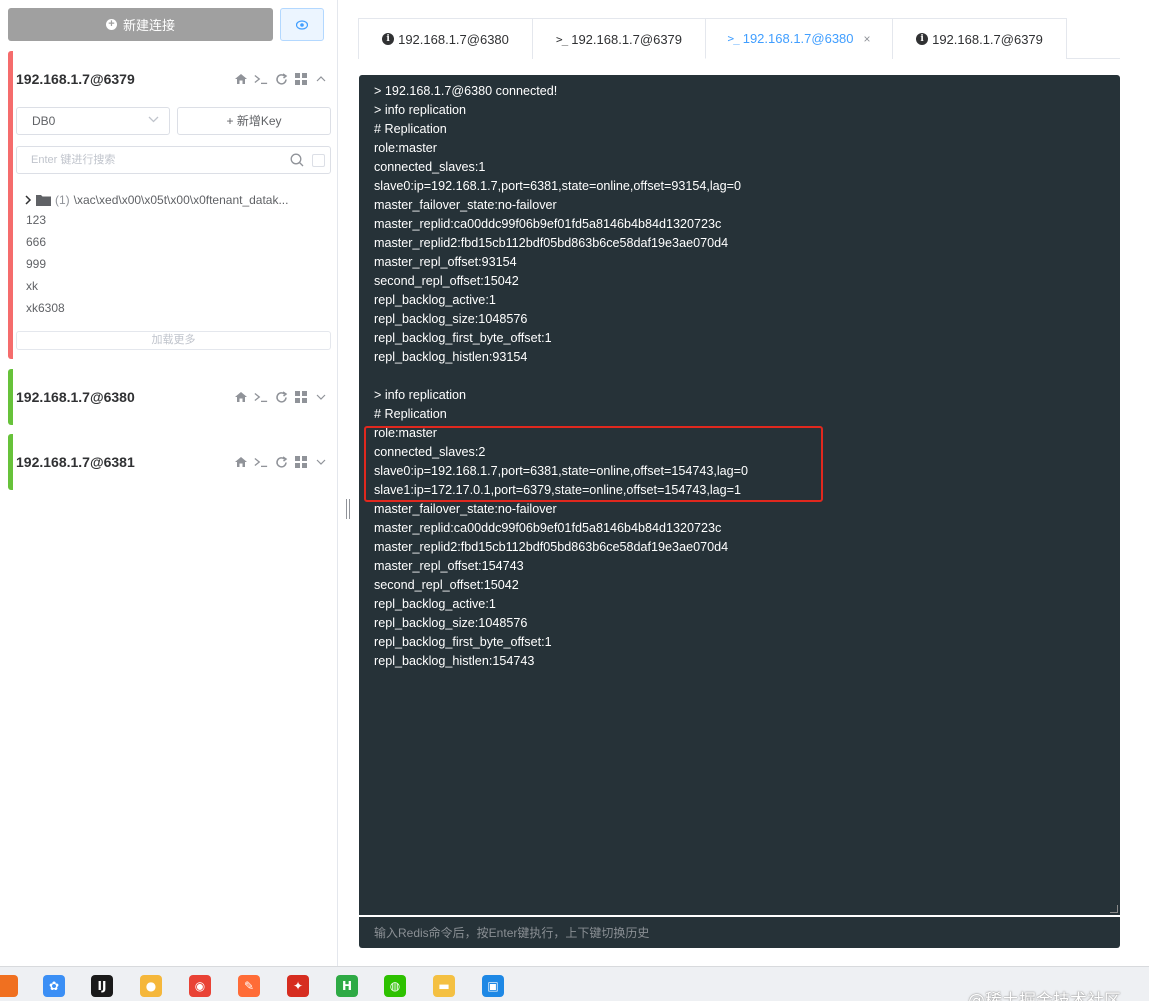  Describe the element at coordinates (867, 39) in the screenshot. I see `close-icon: ×` at that location.